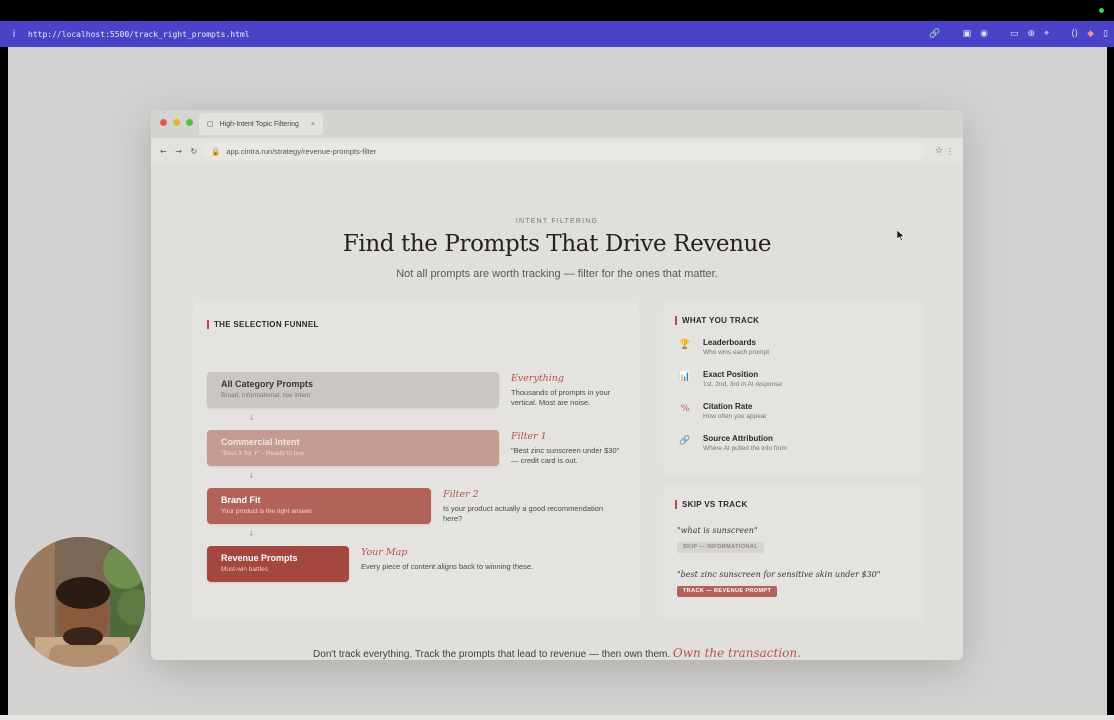 Image resolution: width=1114 pixels, height=720 pixels. Describe the element at coordinates (529, 436) in the screenshot. I see `stage-note-head: Filter 1` at that location.